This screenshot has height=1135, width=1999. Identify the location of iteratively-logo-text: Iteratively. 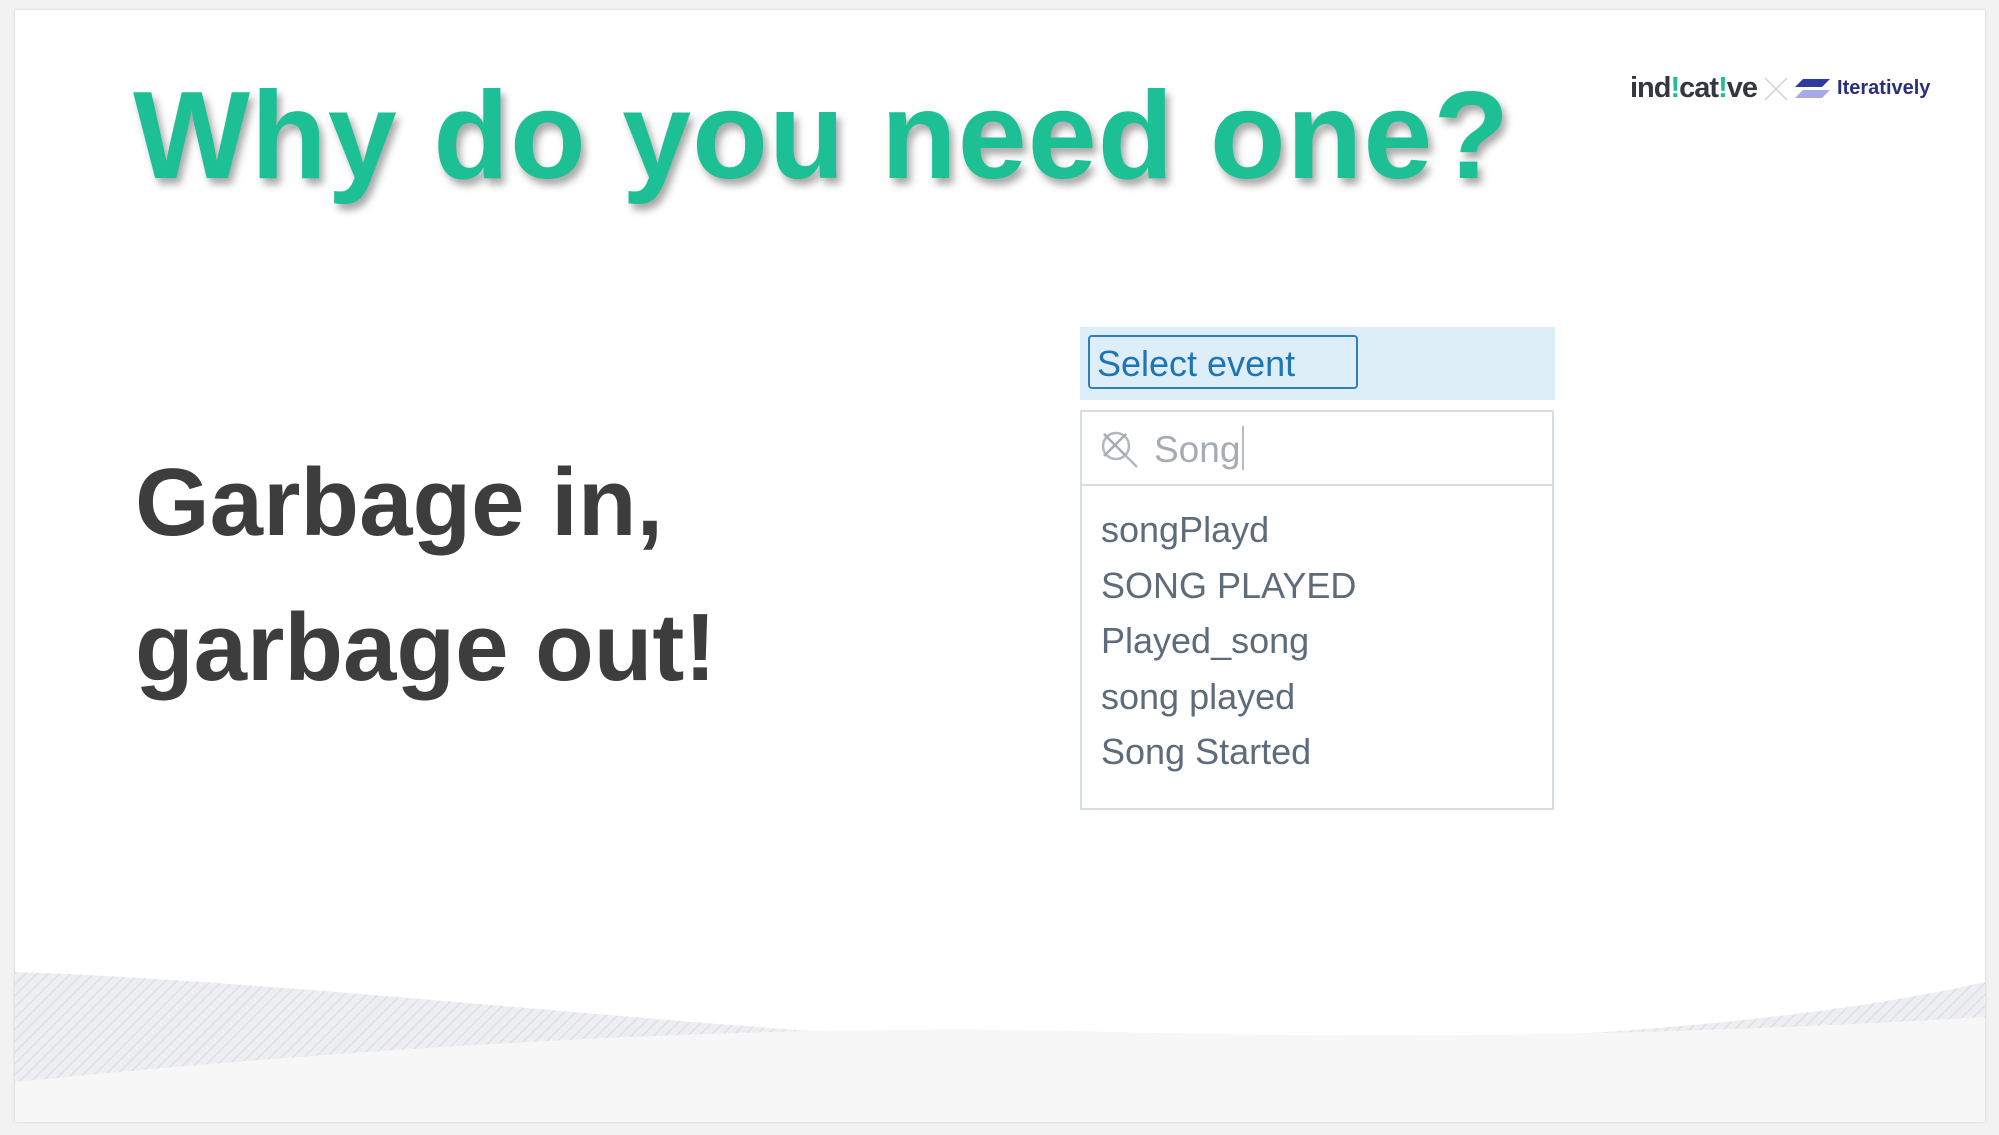
(1884, 88).